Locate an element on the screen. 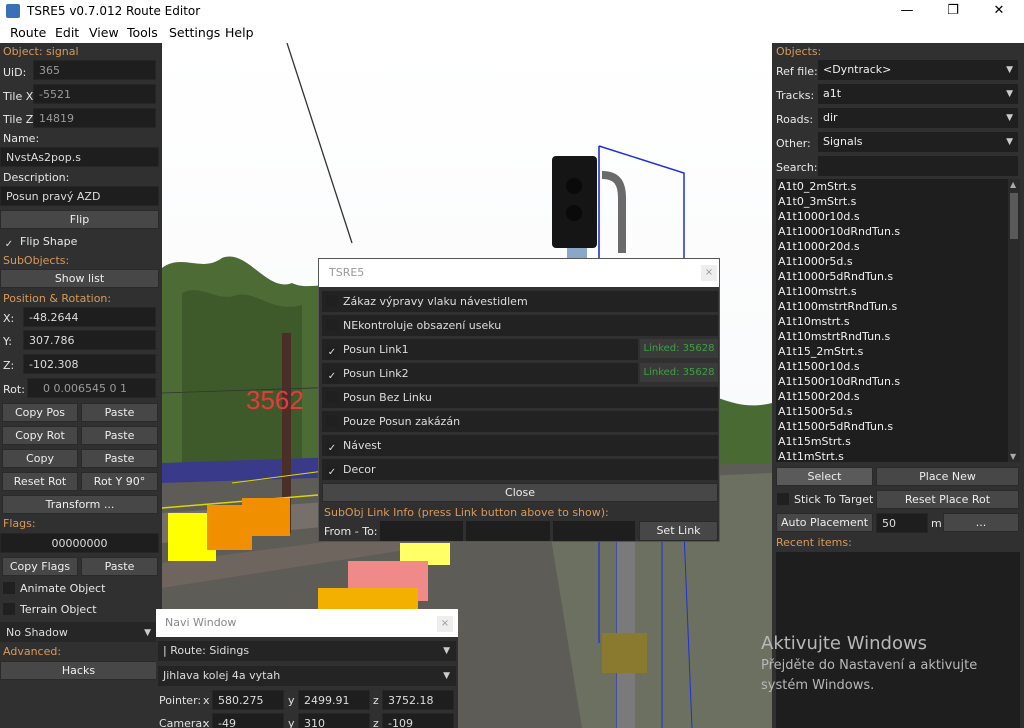 This screenshot has width=1024, height=728. roads-select: dir ▼ is located at coordinates (918, 118).